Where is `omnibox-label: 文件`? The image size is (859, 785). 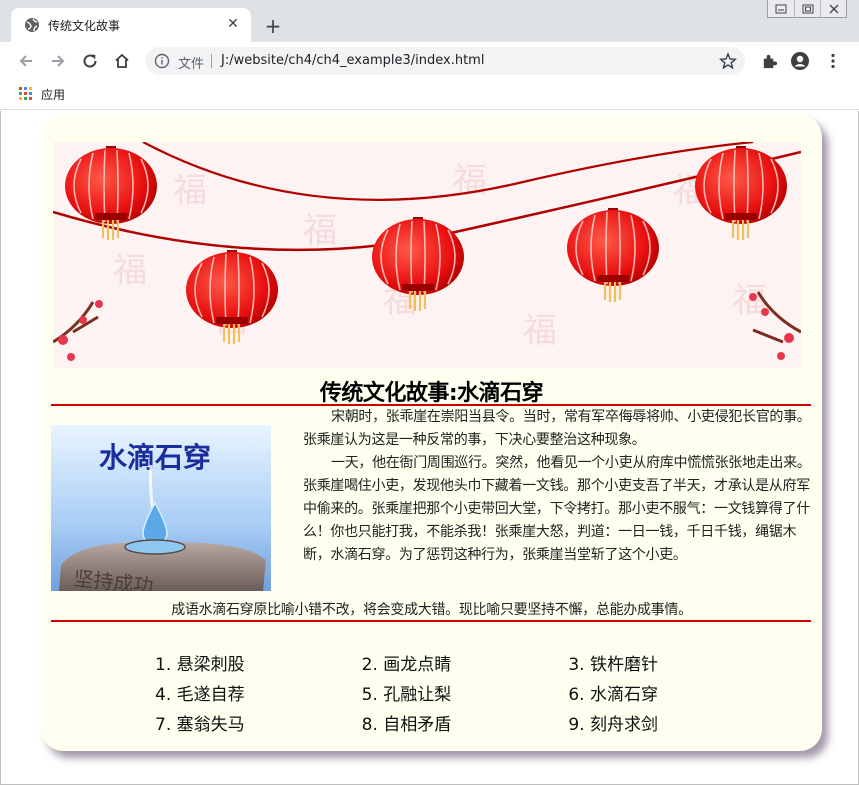 omnibox-label: 文件 is located at coordinates (191, 64).